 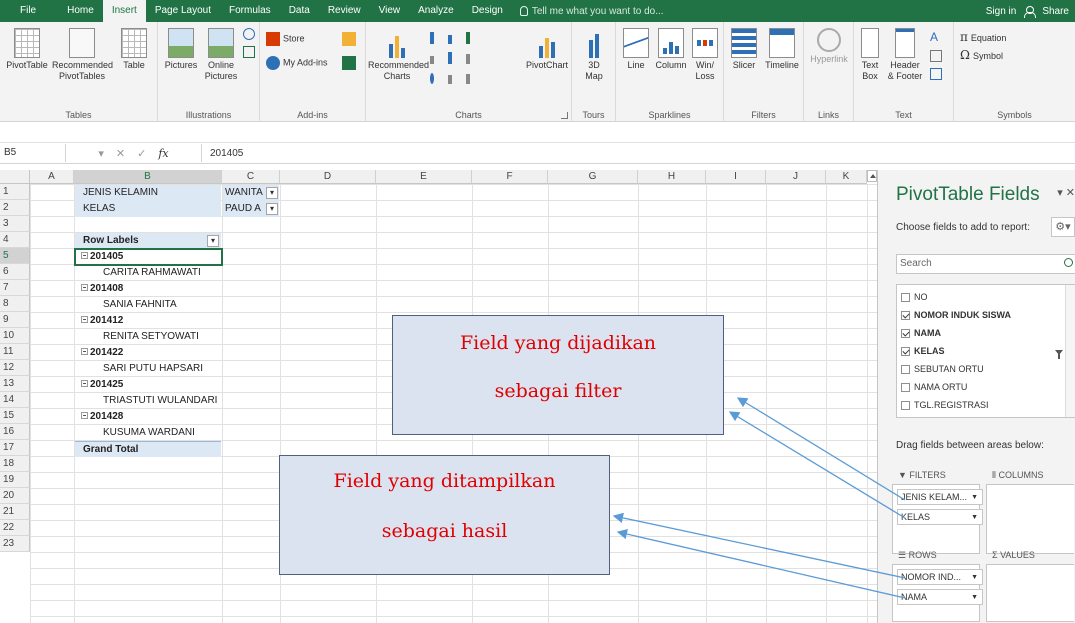 I want to click on sparkline-winloss-button: Win/ Loss, so click(x=705, y=55).